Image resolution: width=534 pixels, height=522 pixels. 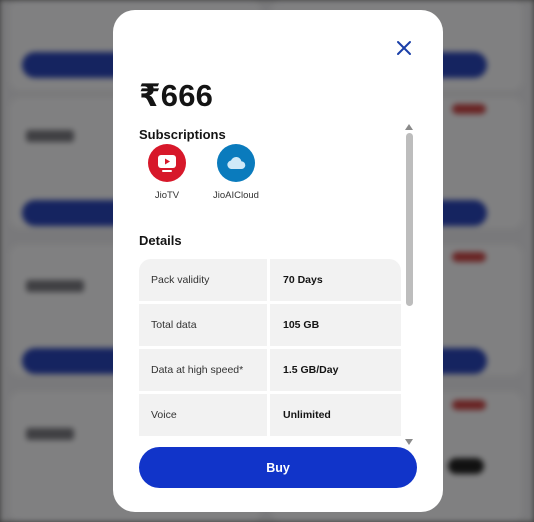 I want to click on table-row: Pack validity 70 Days, so click(x=270, y=281).